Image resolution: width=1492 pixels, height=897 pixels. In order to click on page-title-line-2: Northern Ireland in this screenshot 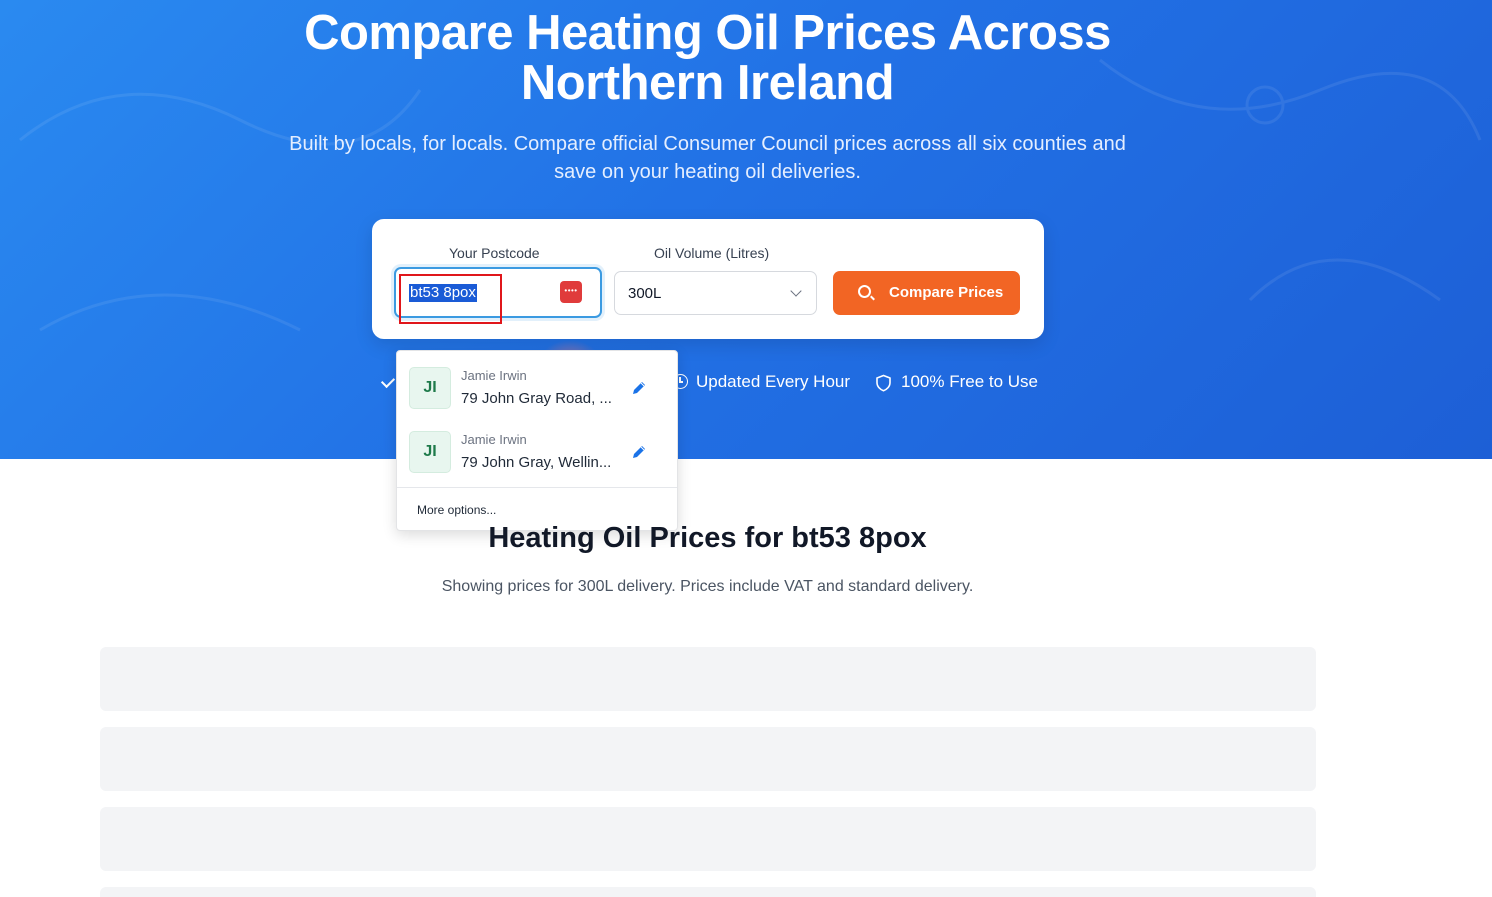, I will do `click(707, 83)`.